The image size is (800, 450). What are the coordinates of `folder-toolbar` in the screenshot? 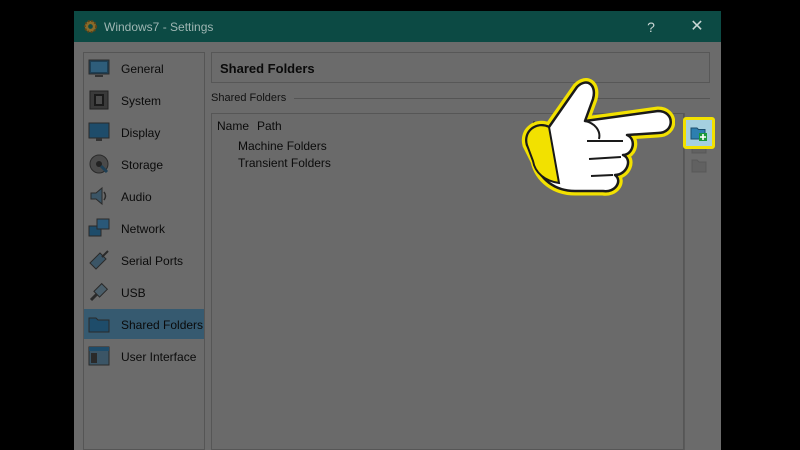 It's located at (697, 281).